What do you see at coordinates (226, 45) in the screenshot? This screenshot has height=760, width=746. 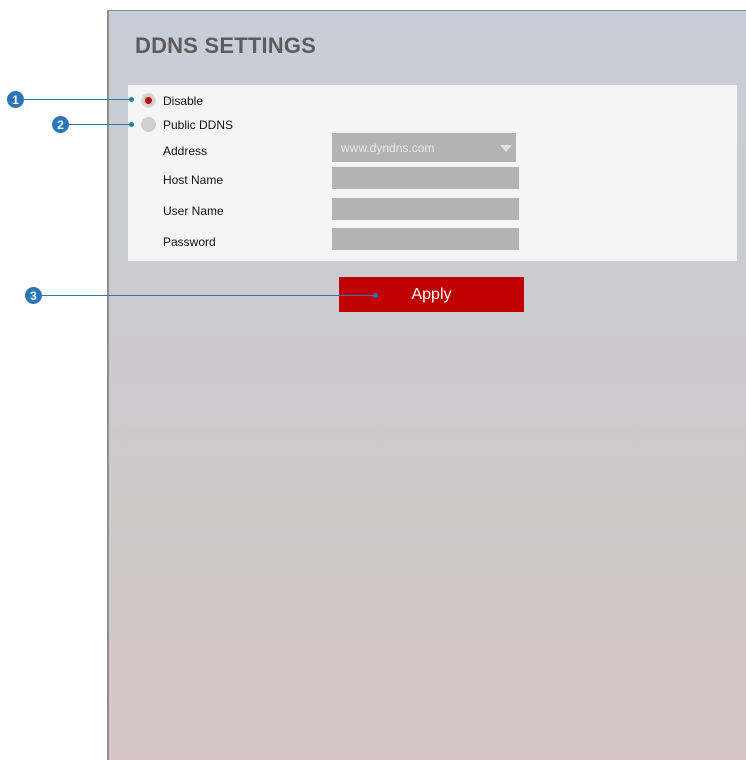 I see `page-title: DDNS SETTINGS` at bounding box center [226, 45].